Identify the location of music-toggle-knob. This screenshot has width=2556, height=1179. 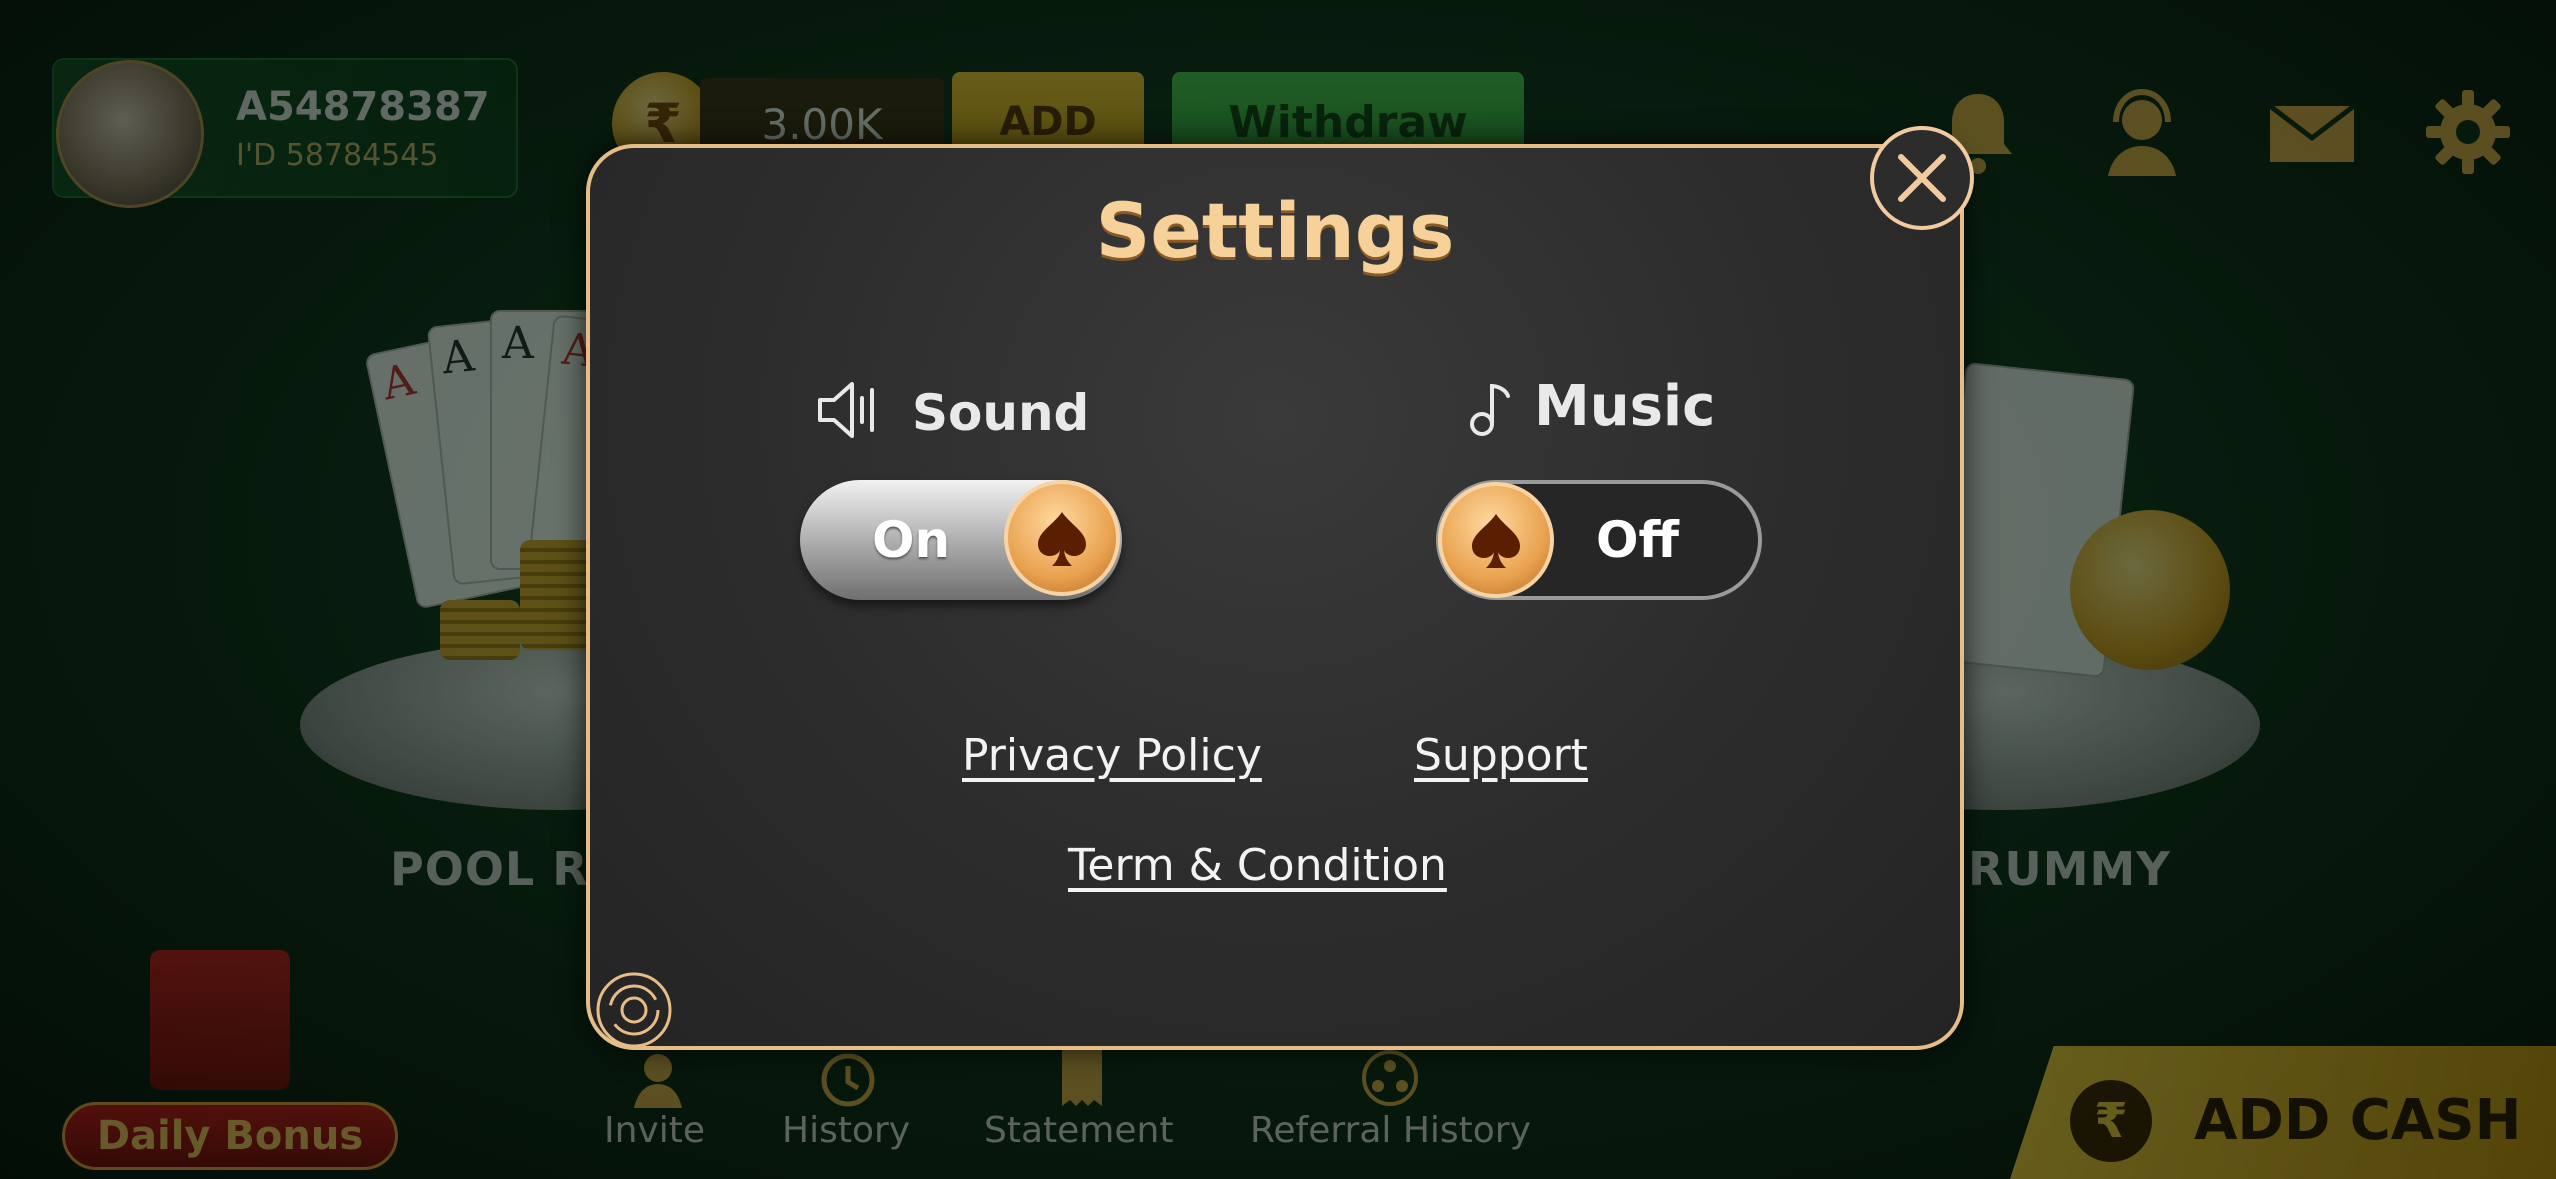
(1496, 540).